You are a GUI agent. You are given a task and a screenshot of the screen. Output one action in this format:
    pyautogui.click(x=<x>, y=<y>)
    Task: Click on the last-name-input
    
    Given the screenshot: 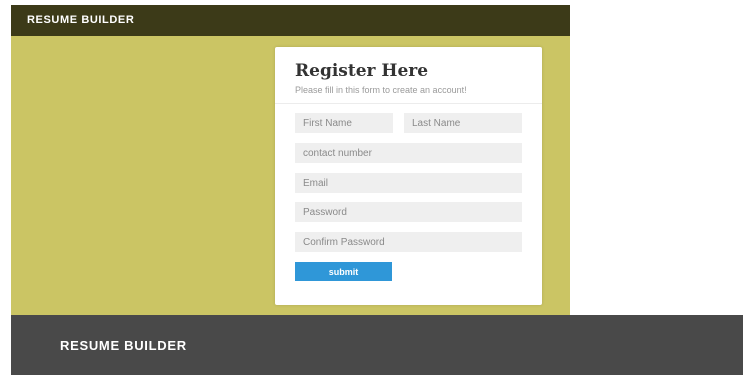 What is the action you would take?
    pyautogui.click(x=463, y=123)
    